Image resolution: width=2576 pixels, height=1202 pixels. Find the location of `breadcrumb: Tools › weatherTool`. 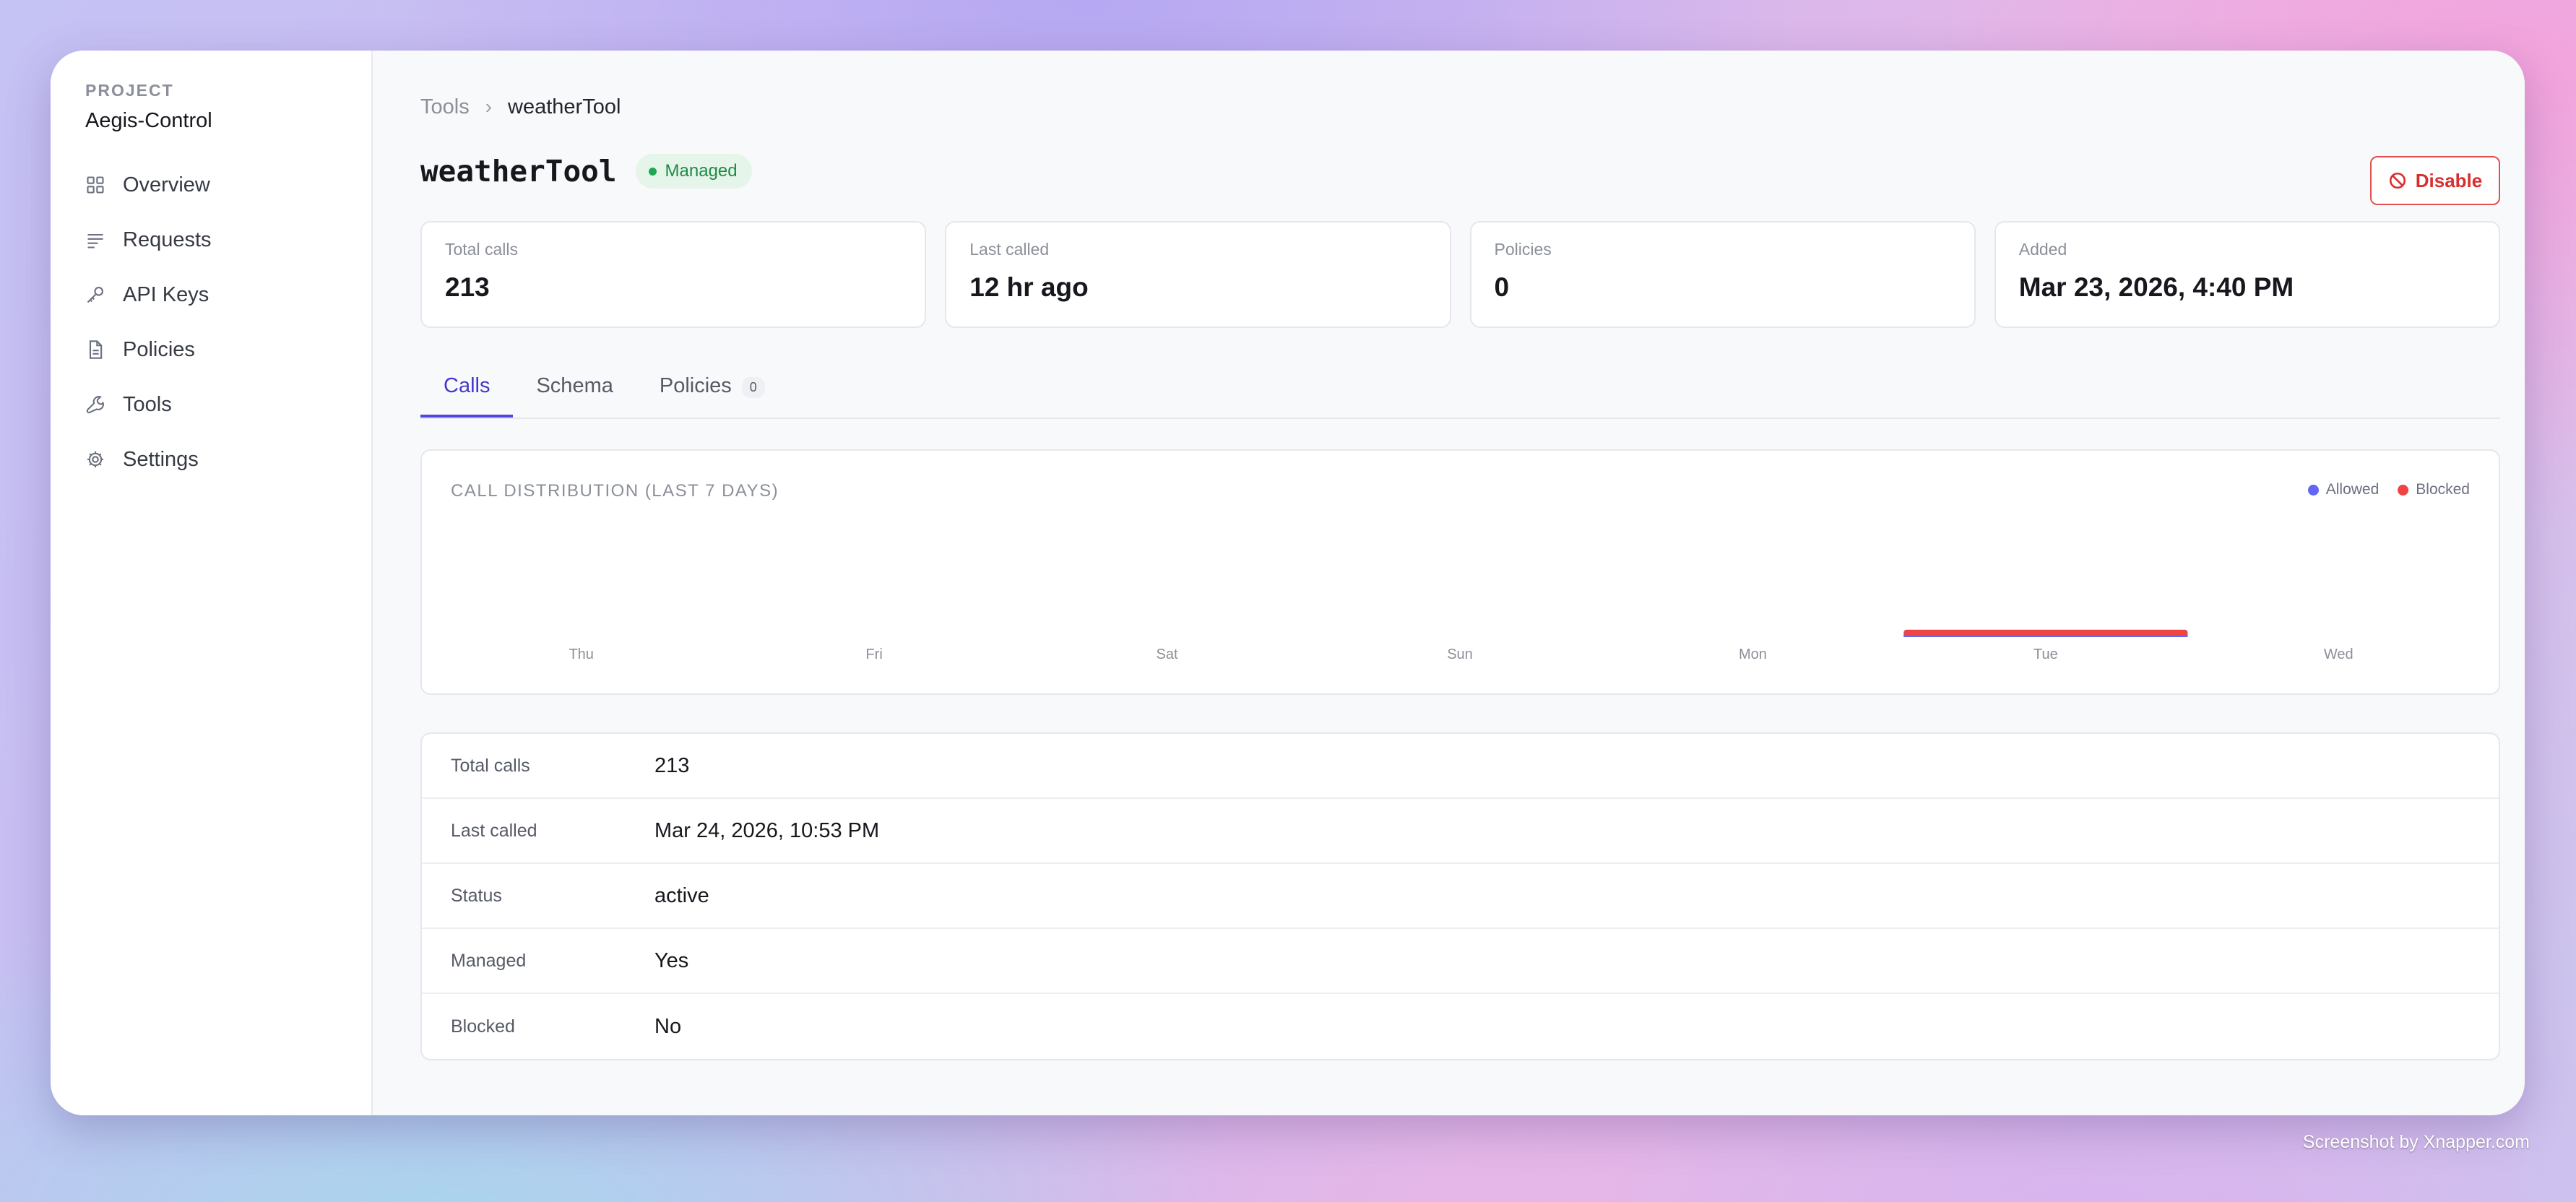

breadcrumb: Tools › weatherTool is located at coordinates (1460, 107).